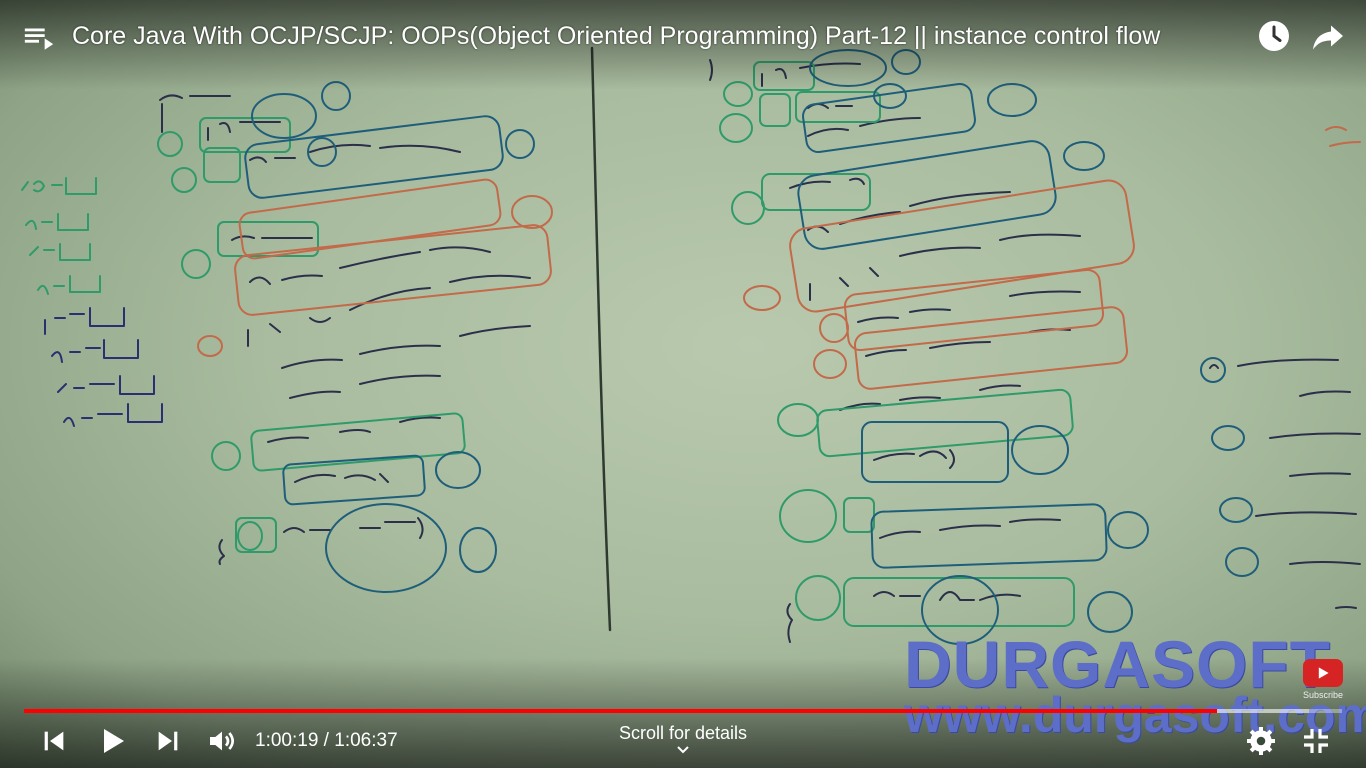 Image resolution: width=1366 pixels, height=768 pixels. Describe the element at coordinates (222, 741) in the screenshot. I see `volume-icon` at that location.